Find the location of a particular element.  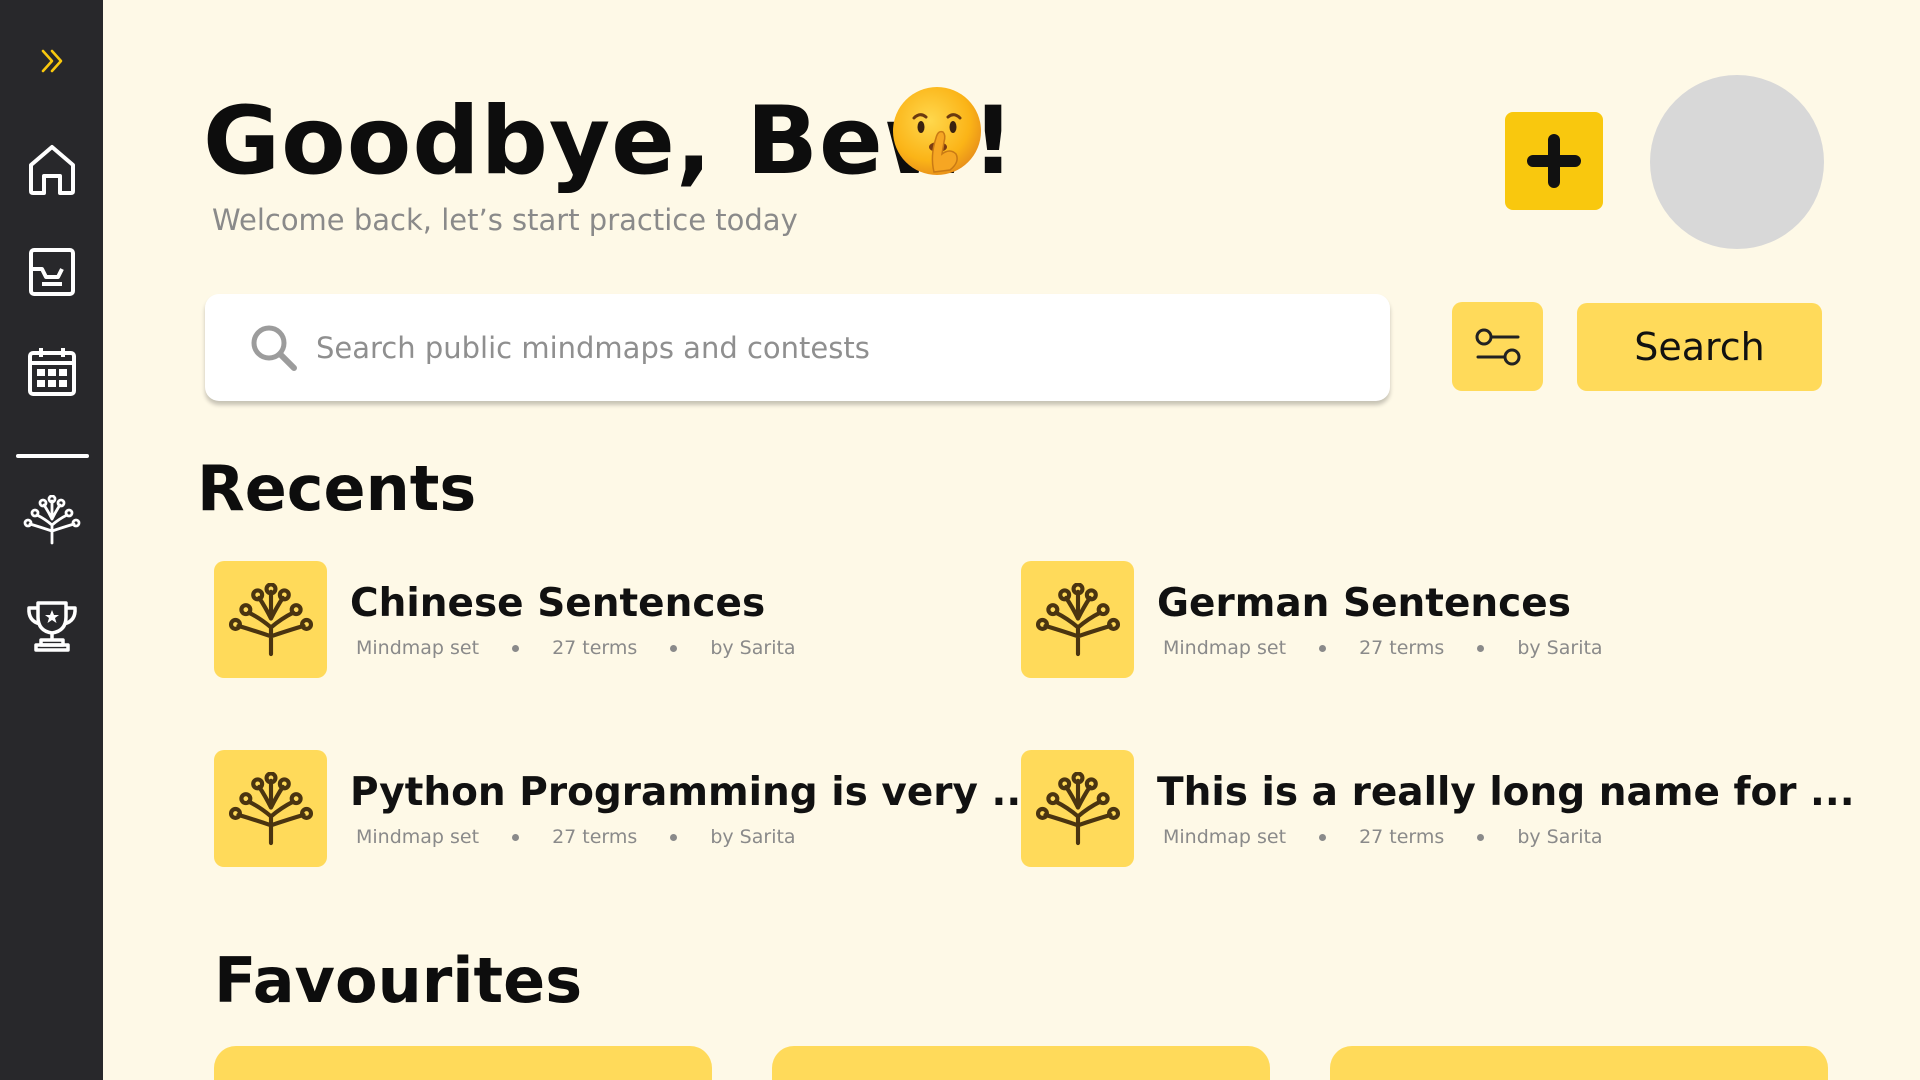

home-icon is located at coordinates (51, 170).